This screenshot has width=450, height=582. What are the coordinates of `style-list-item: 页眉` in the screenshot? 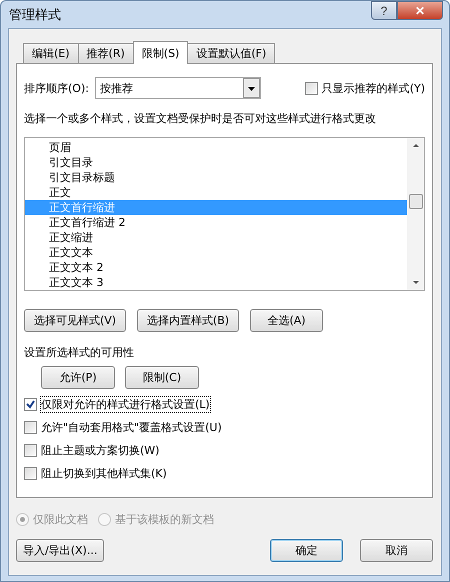 It's located at (216, 147).